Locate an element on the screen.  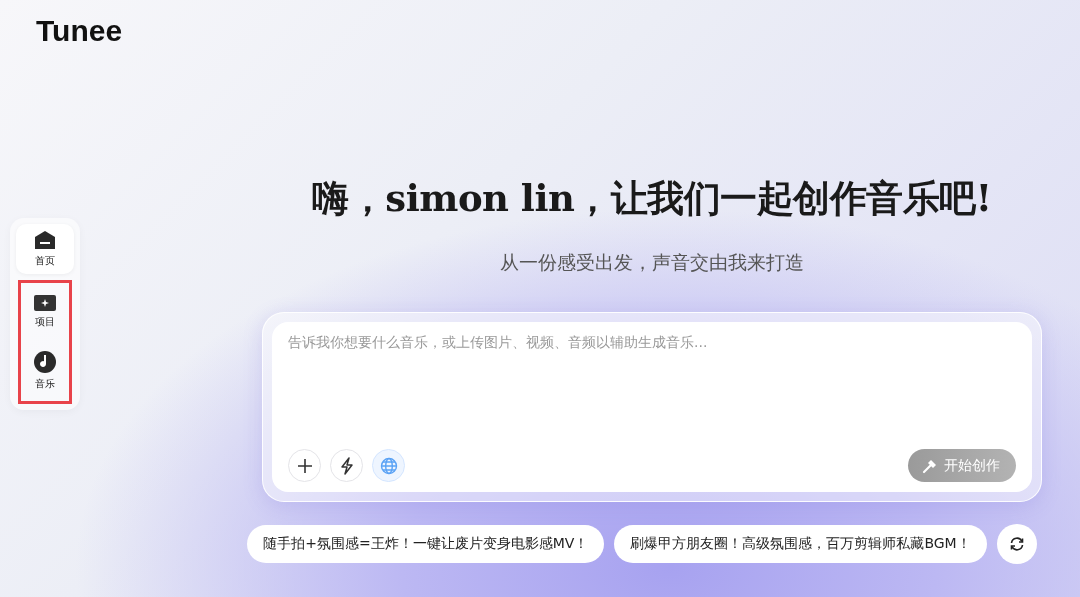
quick-button is located at coordinates (346, 465).